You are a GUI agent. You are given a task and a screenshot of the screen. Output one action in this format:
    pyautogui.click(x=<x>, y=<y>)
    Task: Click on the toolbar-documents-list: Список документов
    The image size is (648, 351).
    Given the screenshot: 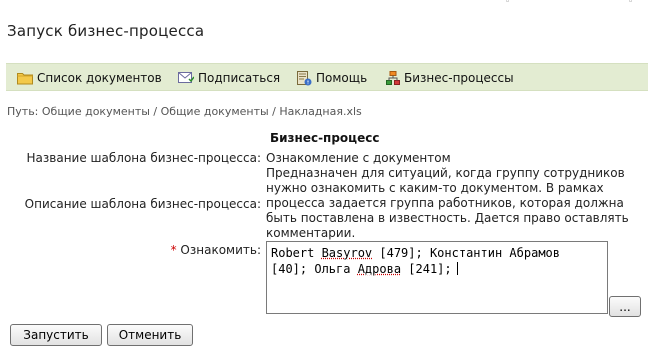 What is the action you would take?
    pyautogui.click(x=89, y=78)
    